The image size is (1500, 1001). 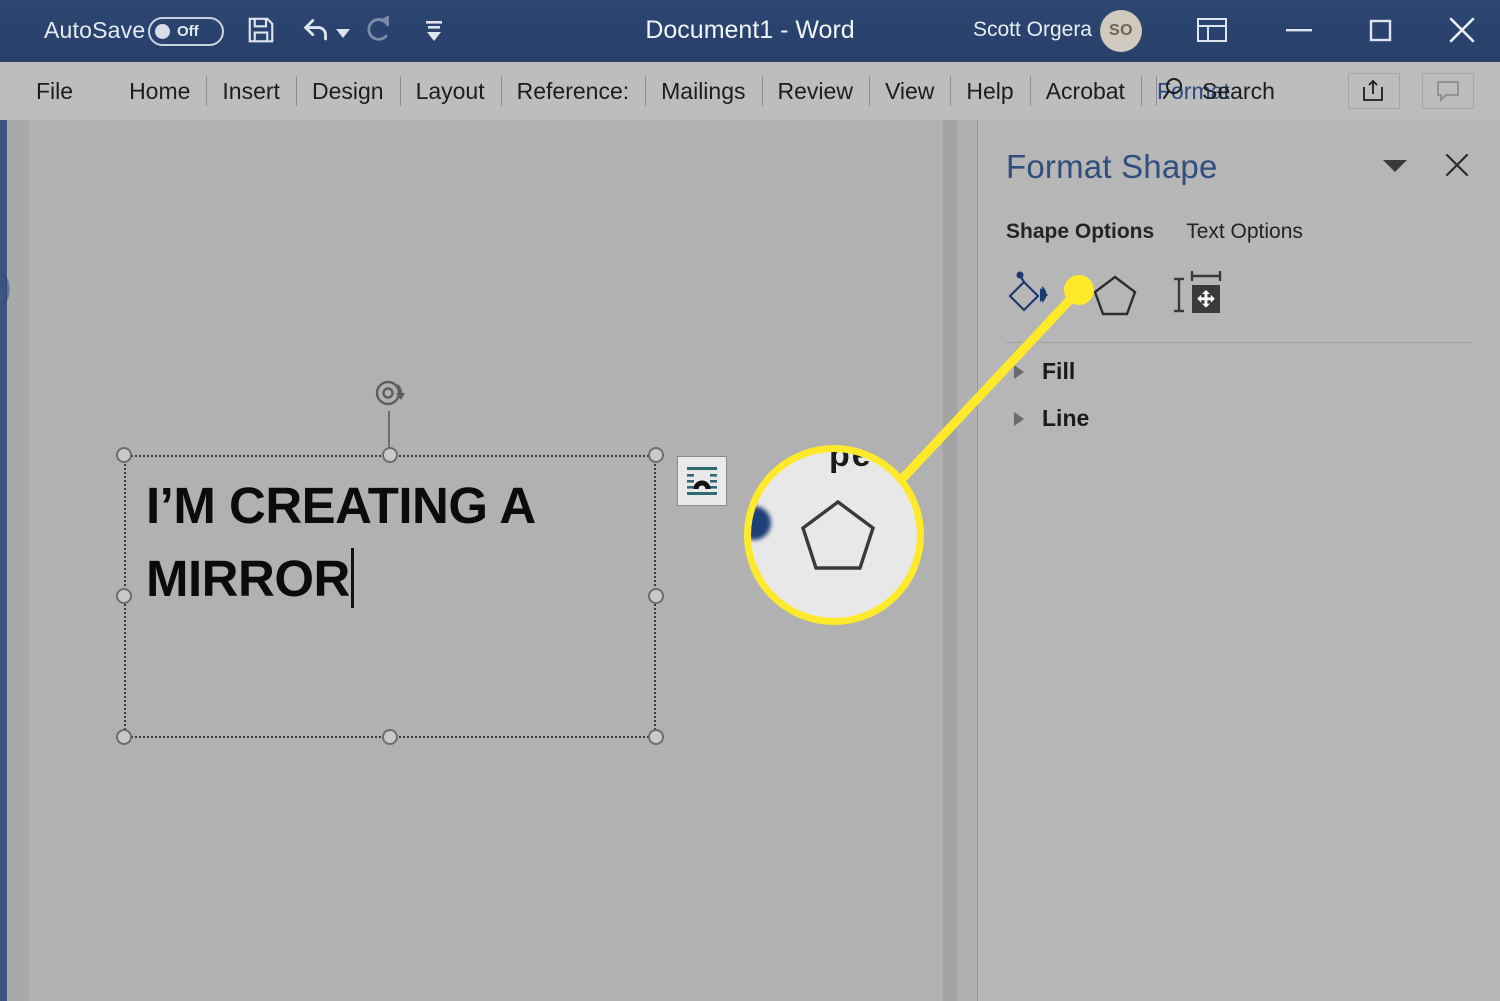 What do you see at coordinates (1238, 90) in the screenshot?
I see `search-label: Search` at bounding box center [1238, 90].